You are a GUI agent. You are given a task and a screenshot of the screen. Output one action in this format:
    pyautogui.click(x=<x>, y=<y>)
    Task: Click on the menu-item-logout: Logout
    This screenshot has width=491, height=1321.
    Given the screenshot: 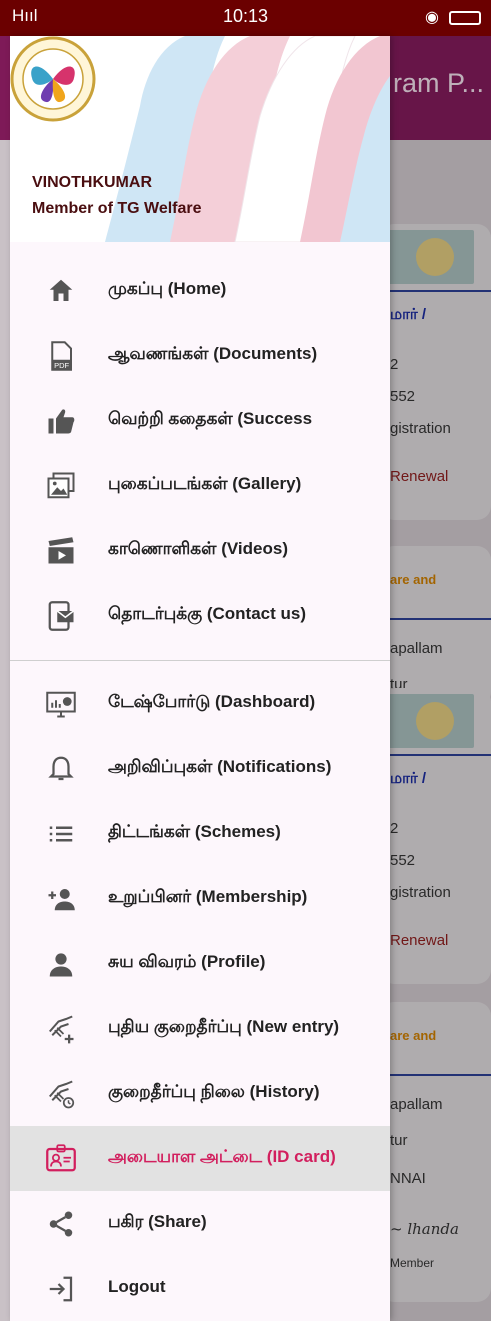 What is the action you would take?
    pyautogui.click(x=200, y=1288)
    